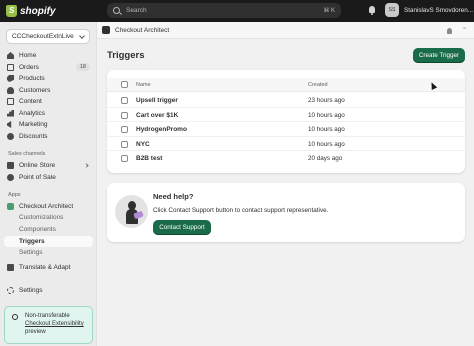 Image resolution: width=474 pixels, height=346 pixels. What do you see at coordinates (9, 124) in the screenshot?
I see `marketing-icon` at bounding box center [9, 124].